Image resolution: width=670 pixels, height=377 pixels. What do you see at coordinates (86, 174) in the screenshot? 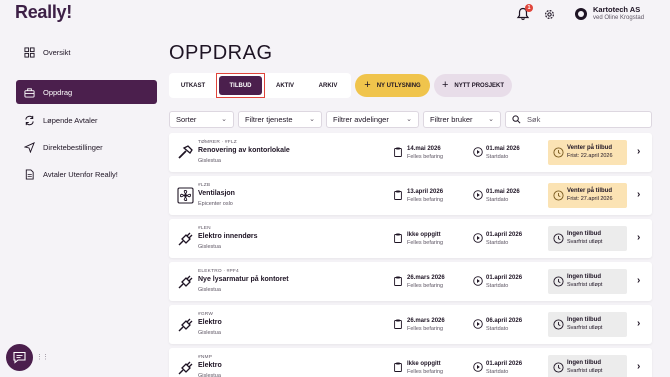
I see `sidebar-item-avtaler-utenfor: Avtaler Utenfor Really!` at bounding box center [86, 174].